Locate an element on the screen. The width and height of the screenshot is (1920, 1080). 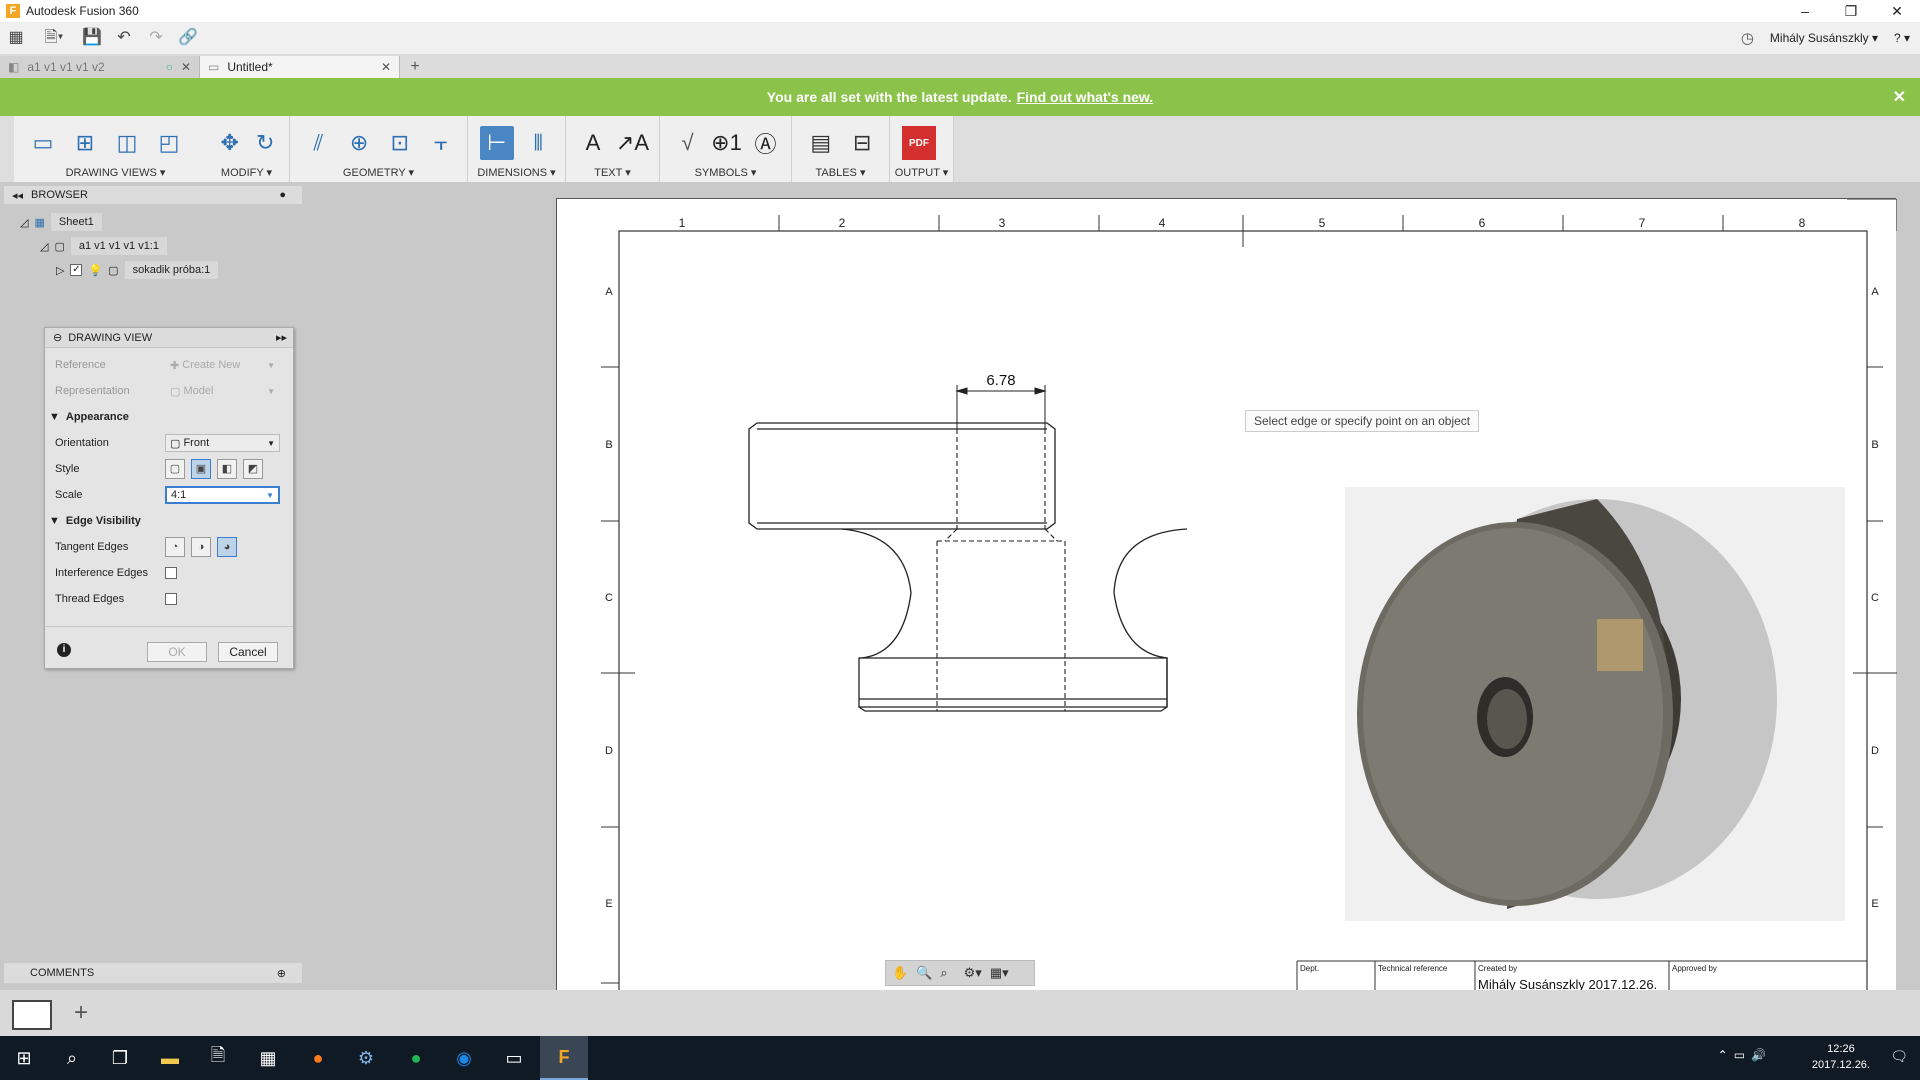
collapse-browser-icon: ◂◂ is located at coordinates (17, 195).